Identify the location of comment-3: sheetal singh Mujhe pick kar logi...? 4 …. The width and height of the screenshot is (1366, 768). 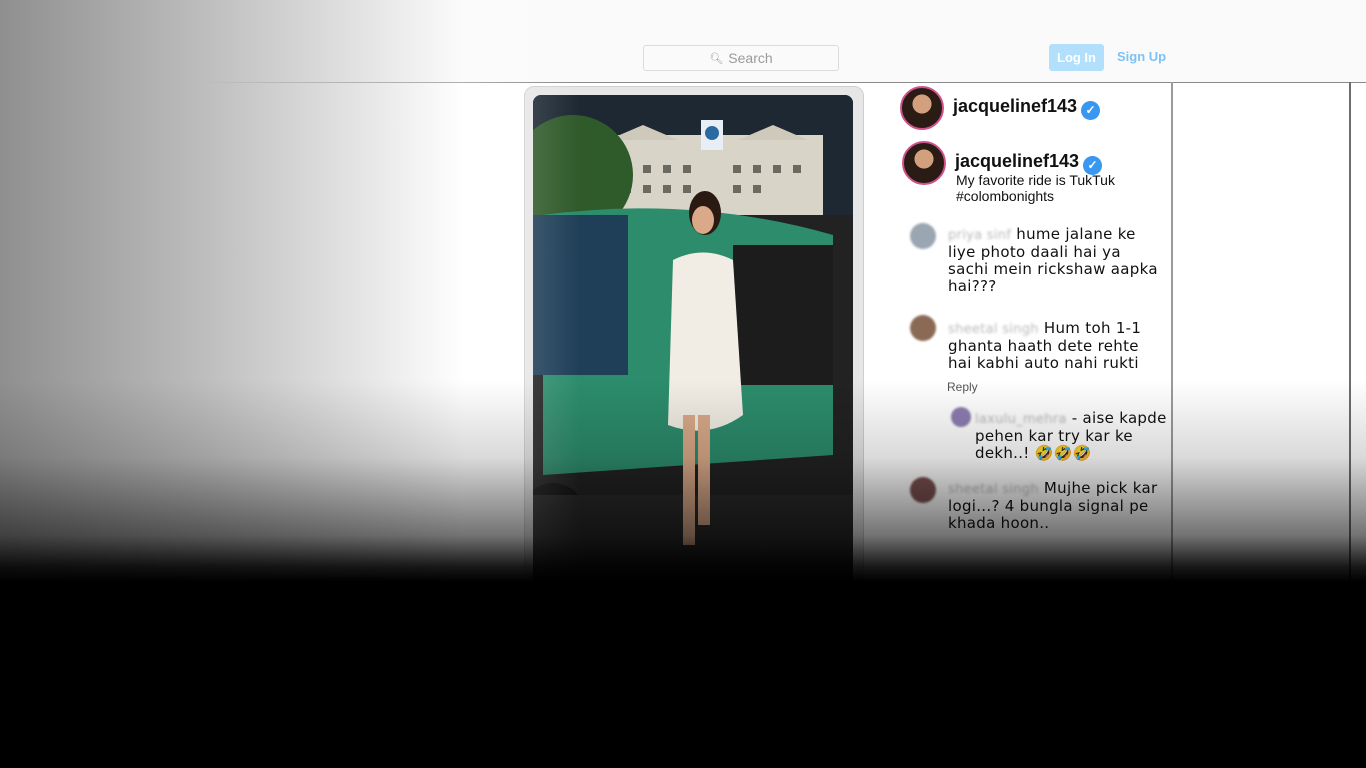
(1053, 506).